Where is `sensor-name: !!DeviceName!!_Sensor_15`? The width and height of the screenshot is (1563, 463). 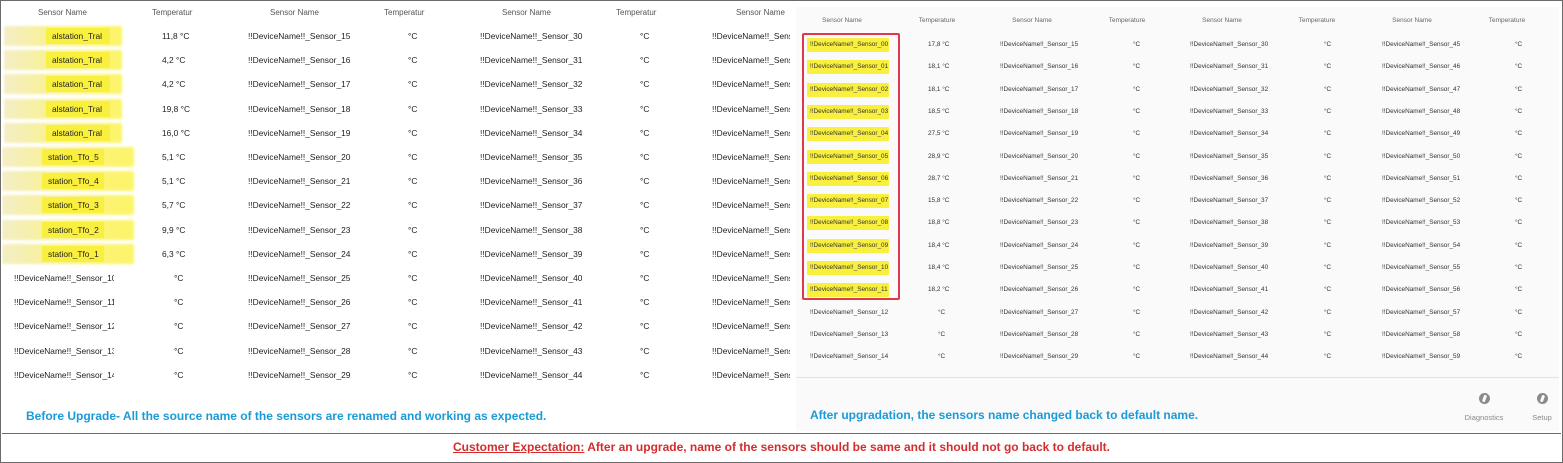
sensor-name: !!DeviceName!!_Sensor_15 is located at coordinates (1039, 44).